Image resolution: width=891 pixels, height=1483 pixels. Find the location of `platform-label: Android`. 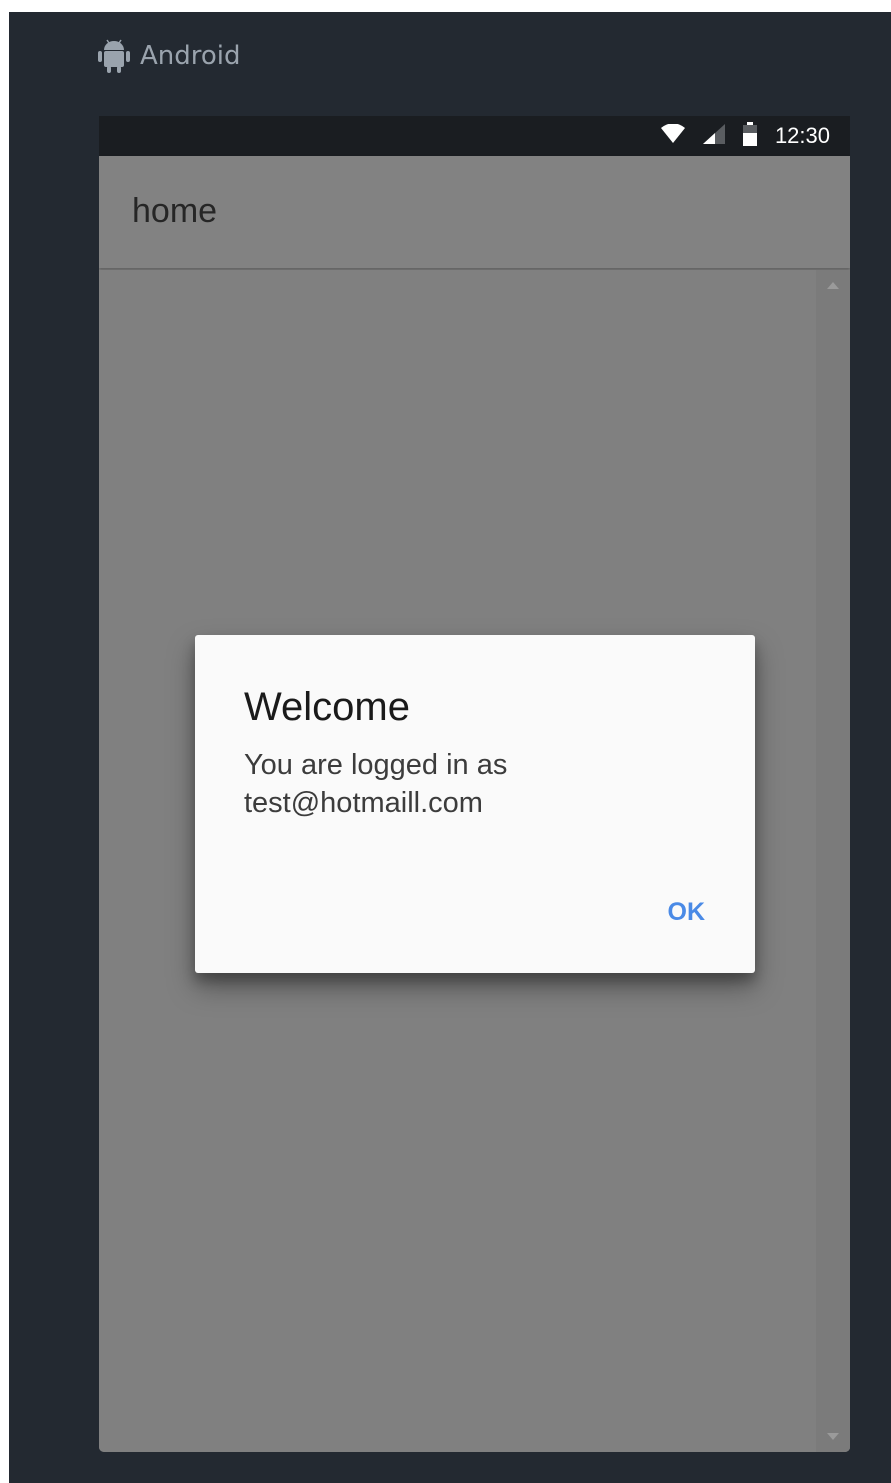

platform-label: Android is located at coordinates (169, 56).